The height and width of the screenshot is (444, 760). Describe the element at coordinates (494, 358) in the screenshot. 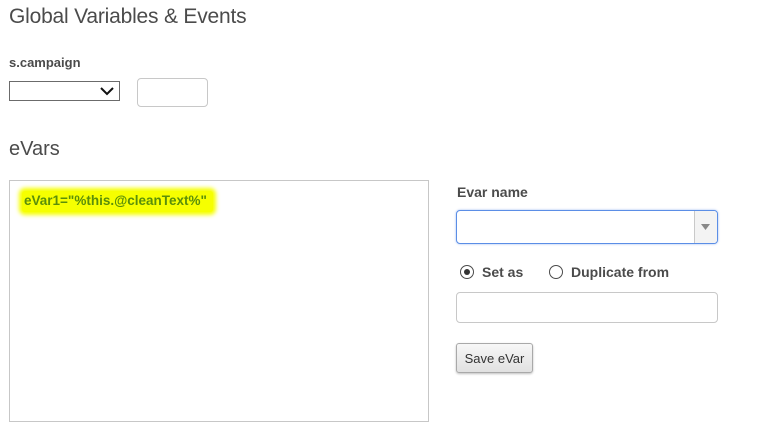

I see `save-evar-button: Save eVar` at that location.